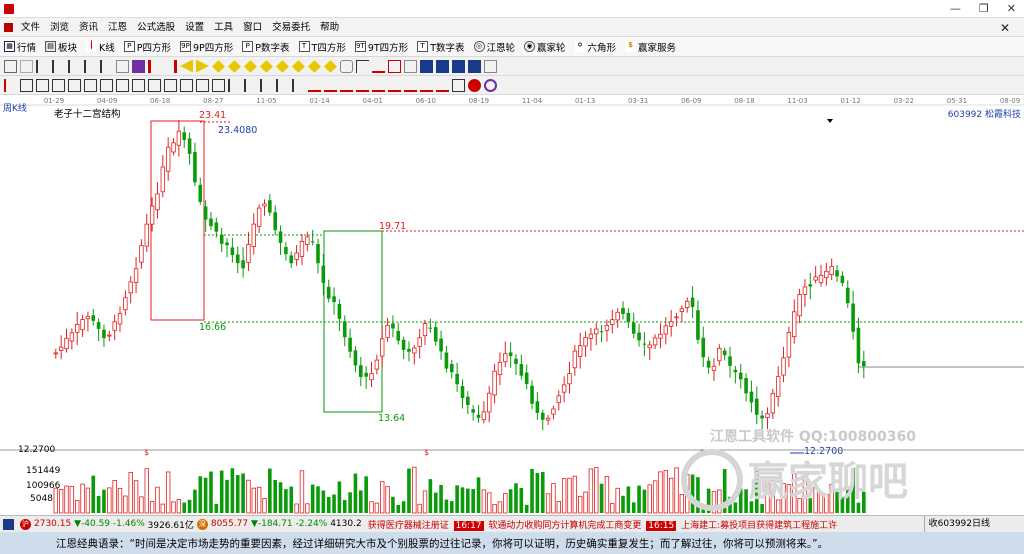 This screenshot has height=554, width=1024. Describe the element at coordinates (8, 27) in the screenshot. I see `app-menu-icon` at that location.